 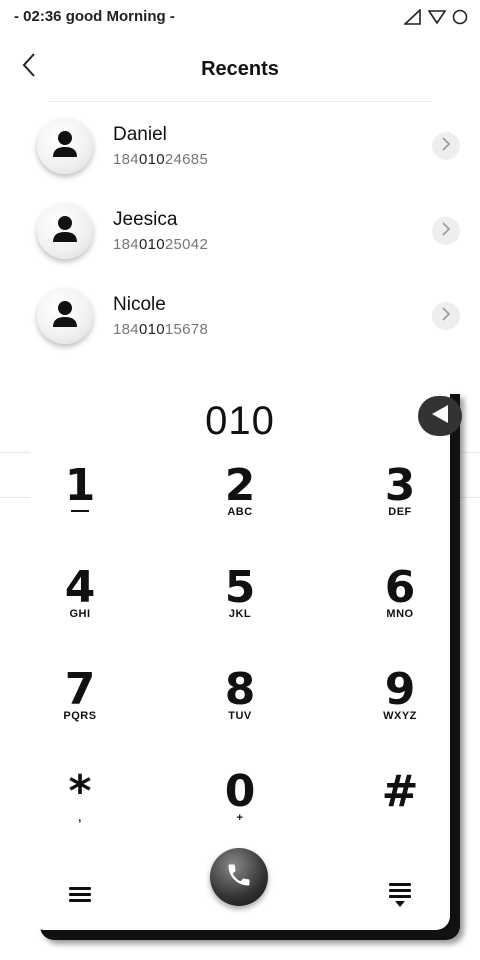 What do you see at coordinates (240, 101) in the screenshot?
I see `header-divider` at bounding box center [240, 101].